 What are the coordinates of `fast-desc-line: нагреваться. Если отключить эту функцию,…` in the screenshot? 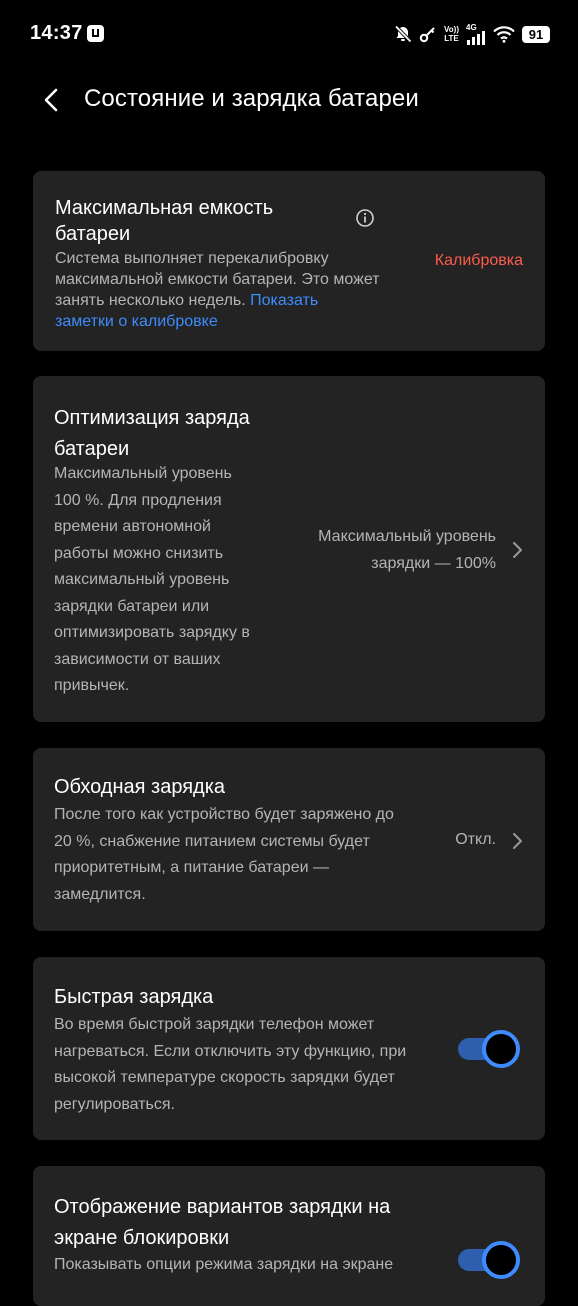 It's located at (230, 1051).